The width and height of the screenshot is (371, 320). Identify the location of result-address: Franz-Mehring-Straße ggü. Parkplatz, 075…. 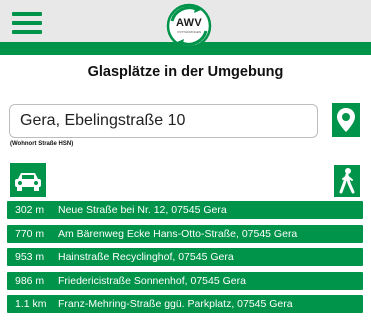
(175, 304).